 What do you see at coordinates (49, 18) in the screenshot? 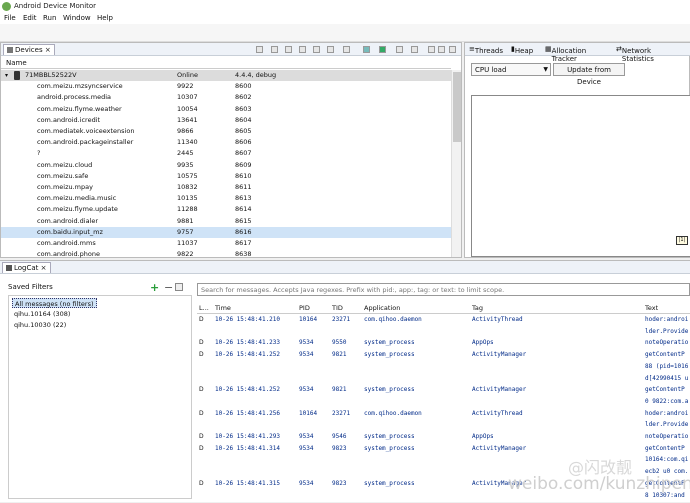
I see `menu-run: Run` at bounding box center [49, 18].